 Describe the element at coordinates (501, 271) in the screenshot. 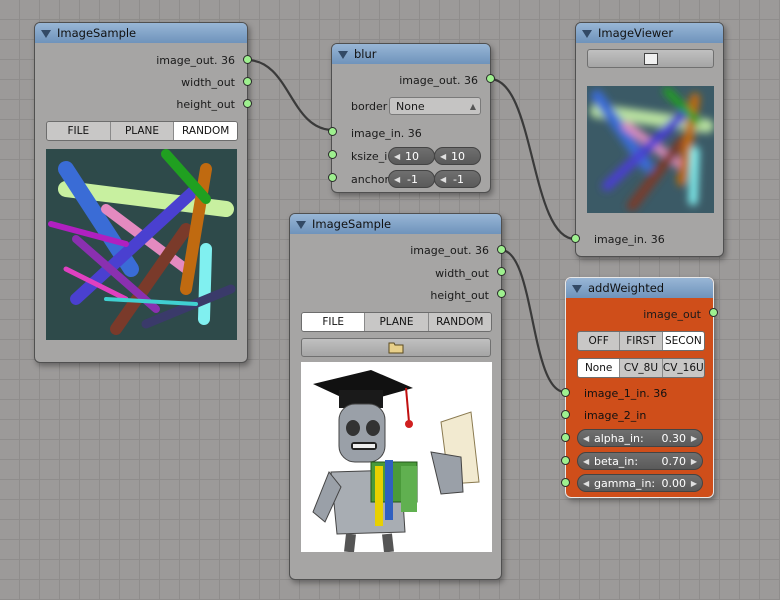

I see `socket-sample2-width-out` at that location.